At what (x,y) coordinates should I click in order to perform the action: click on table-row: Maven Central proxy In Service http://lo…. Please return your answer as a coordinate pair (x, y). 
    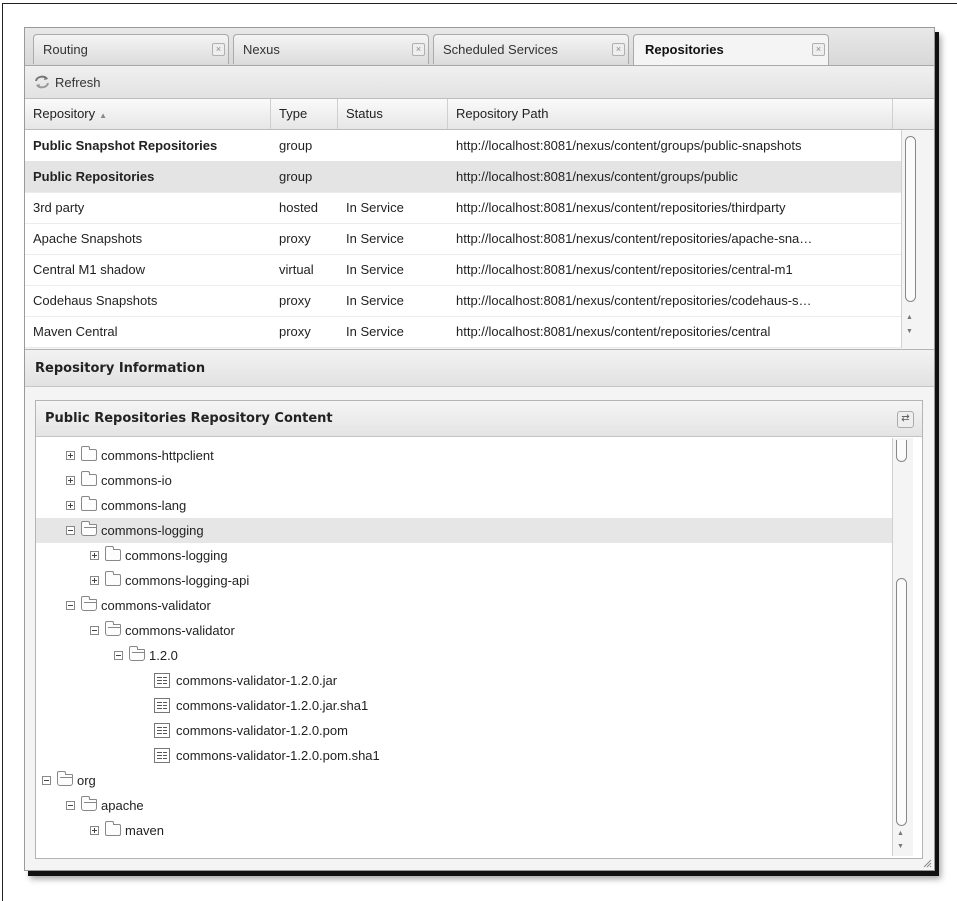
    Looking at the image, I should click on (463, 332).